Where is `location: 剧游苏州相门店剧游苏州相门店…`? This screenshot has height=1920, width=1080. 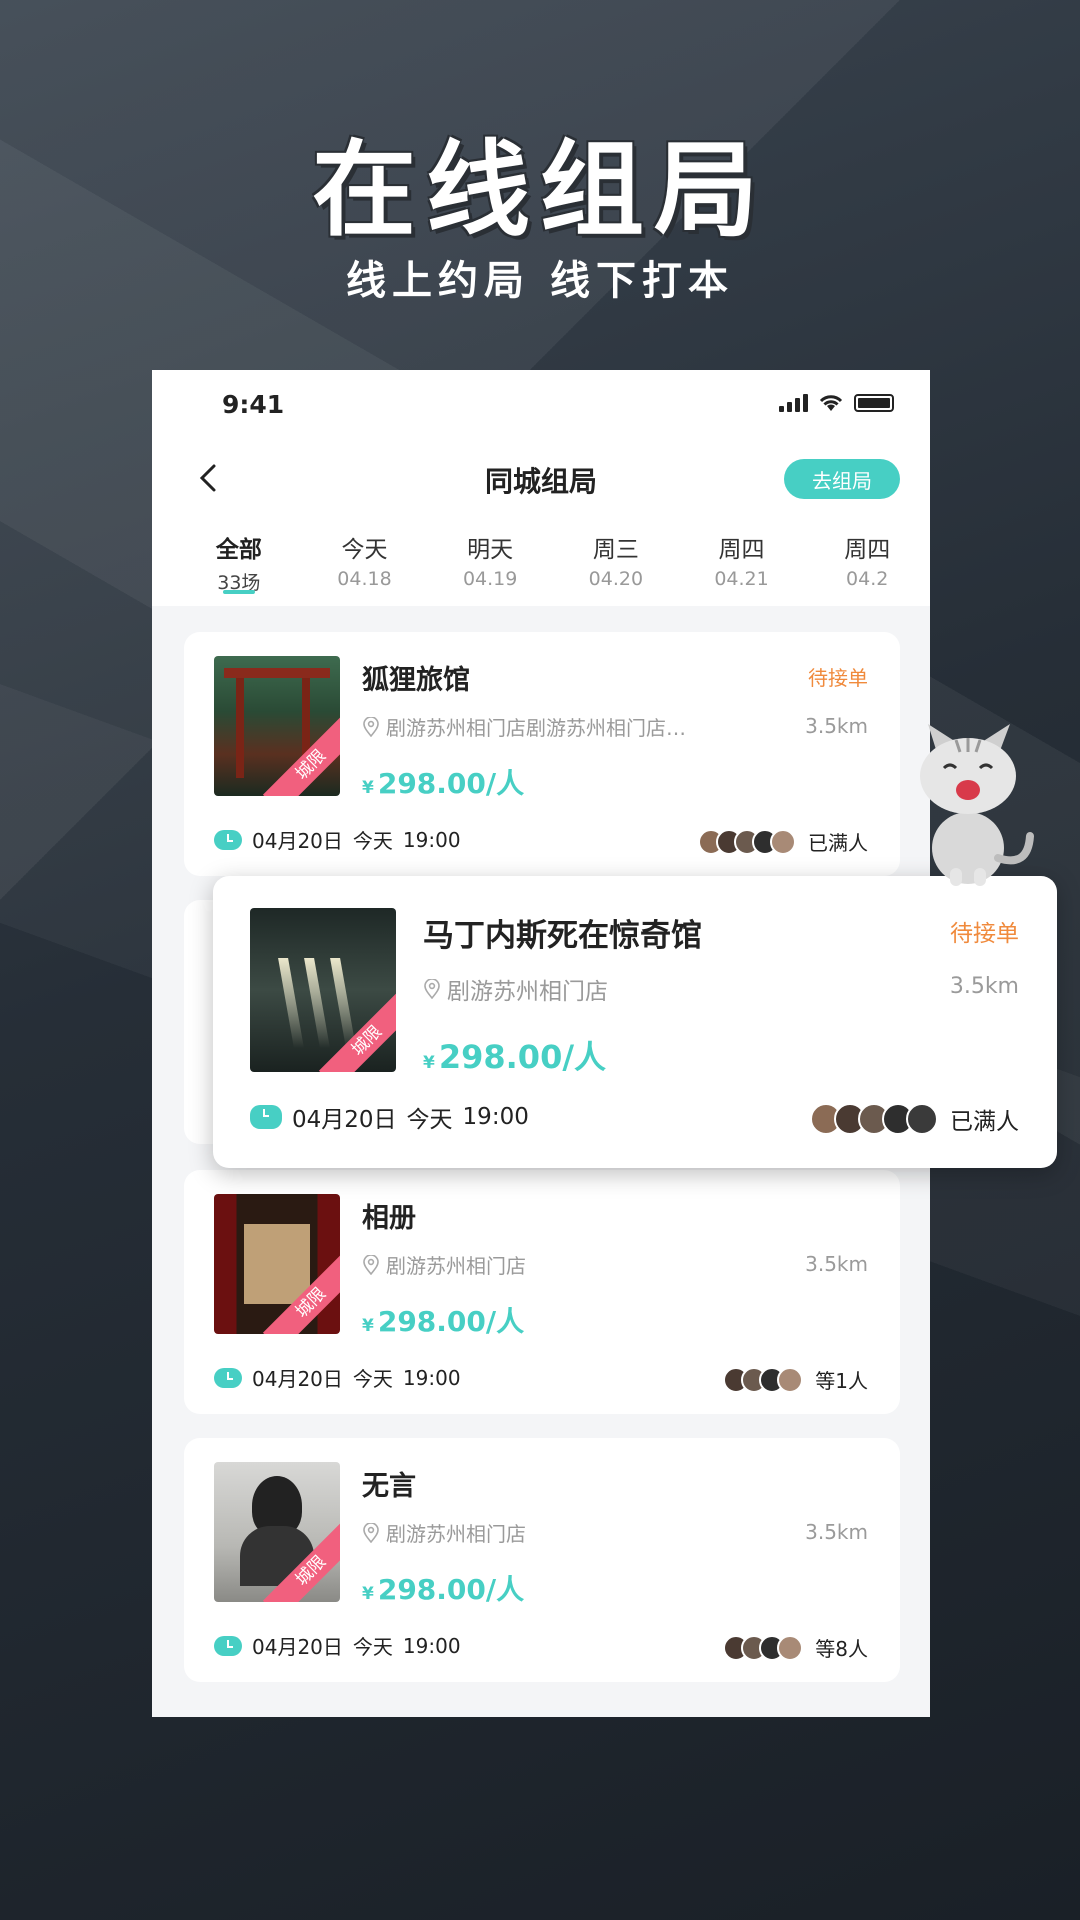 location: 剧游苏州相门店剧游苏州相门店… is located at coordinates (562, 726).